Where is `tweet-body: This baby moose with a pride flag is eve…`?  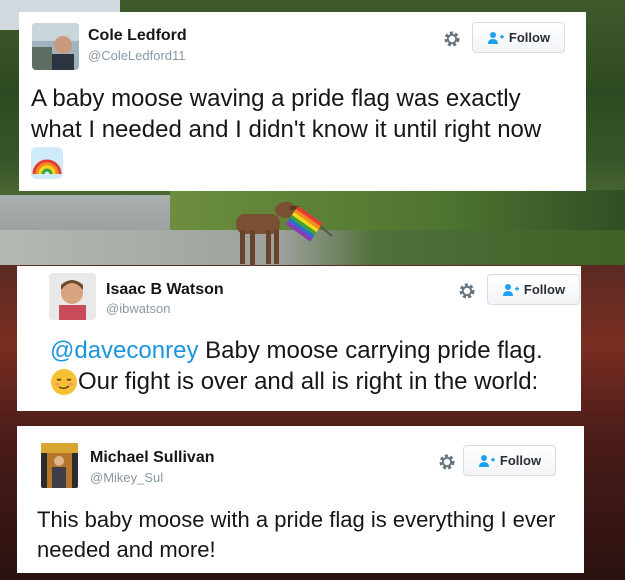 tweet-body: This baby moose with a pride flag is eve… is located at coordinates (296, 534).